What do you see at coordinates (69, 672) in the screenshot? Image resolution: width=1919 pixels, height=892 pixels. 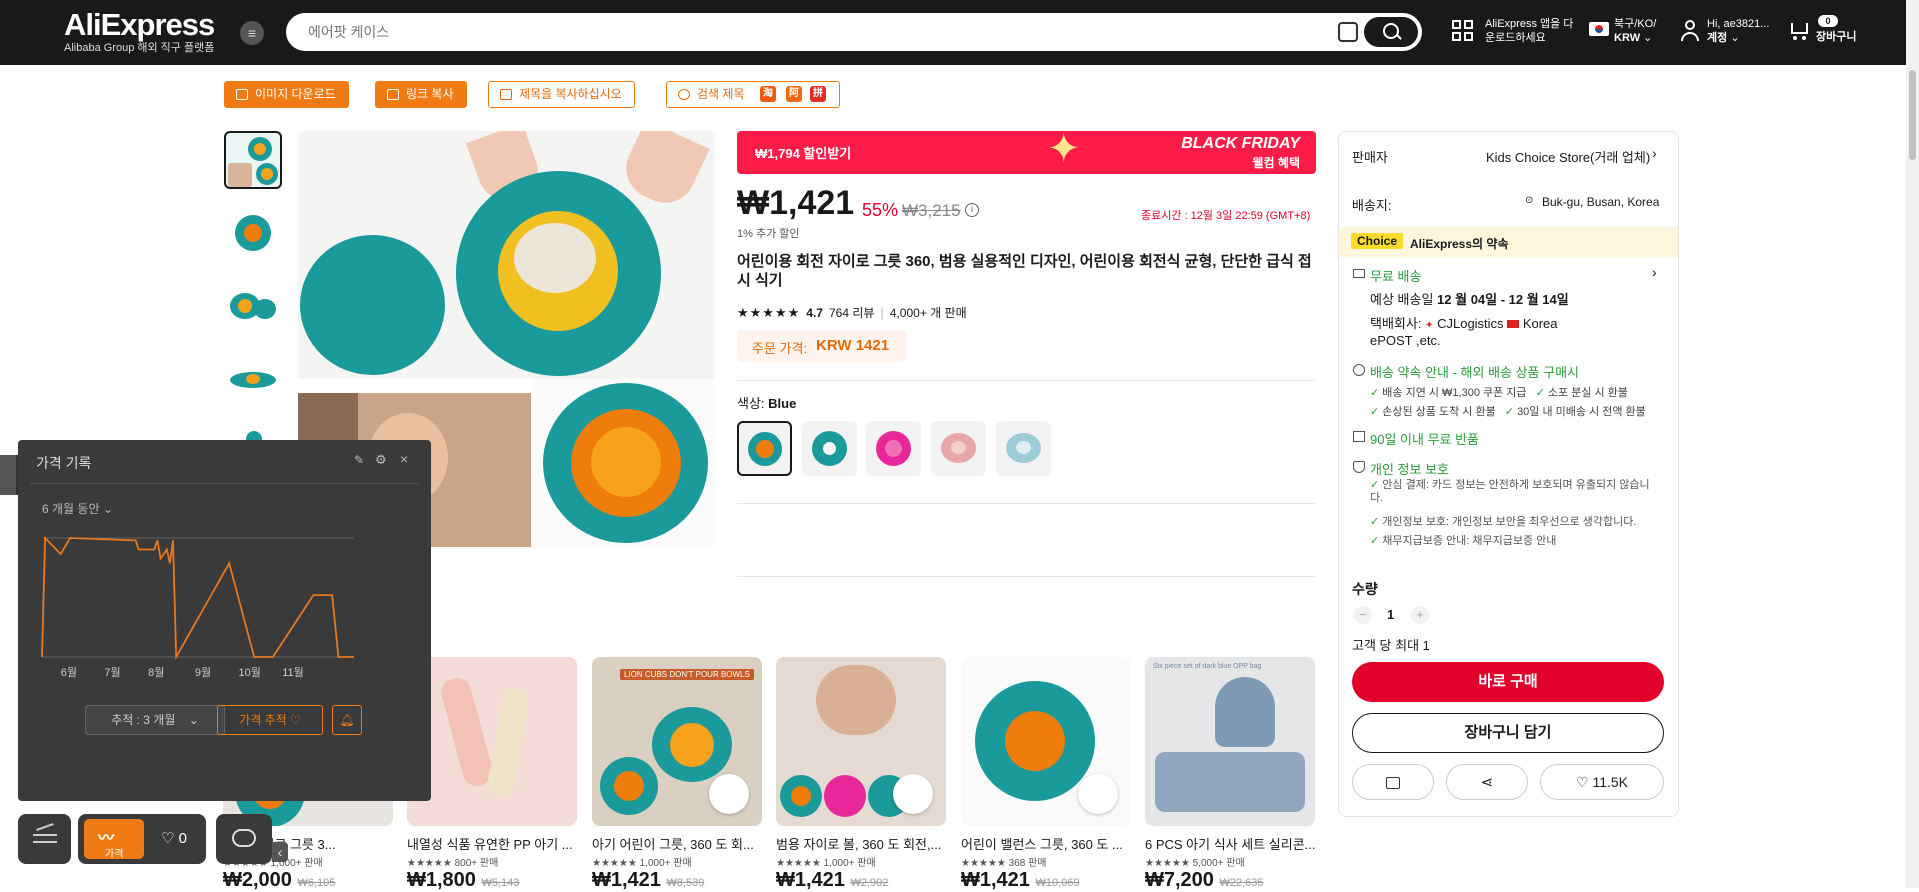 I see `x-tick-label: 6월` at bounding box center [69, 672].